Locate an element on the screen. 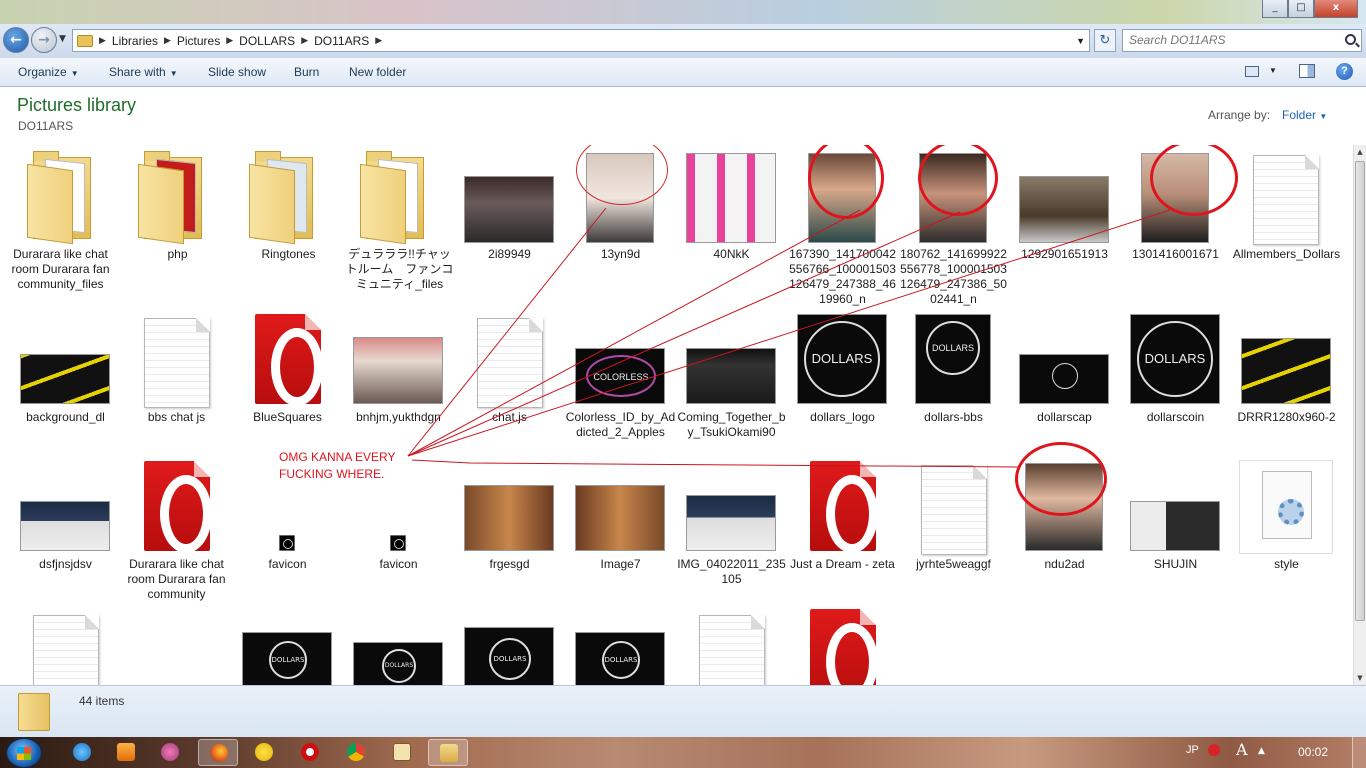  scrollbar-thumb is located at coordinates (1360, 391).